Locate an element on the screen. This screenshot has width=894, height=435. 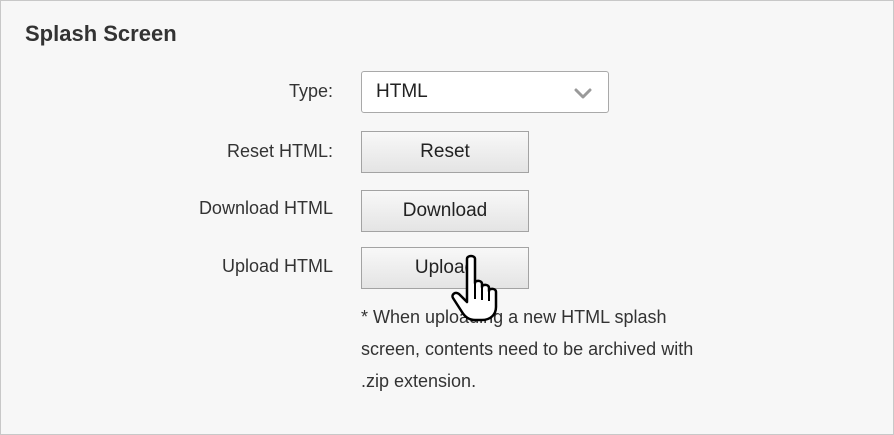
type-select-value: HTML is located at coordinates (402, 91).